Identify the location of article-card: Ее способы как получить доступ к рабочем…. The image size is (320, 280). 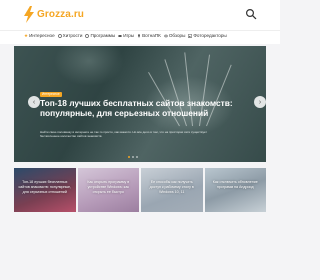
(172, 190).